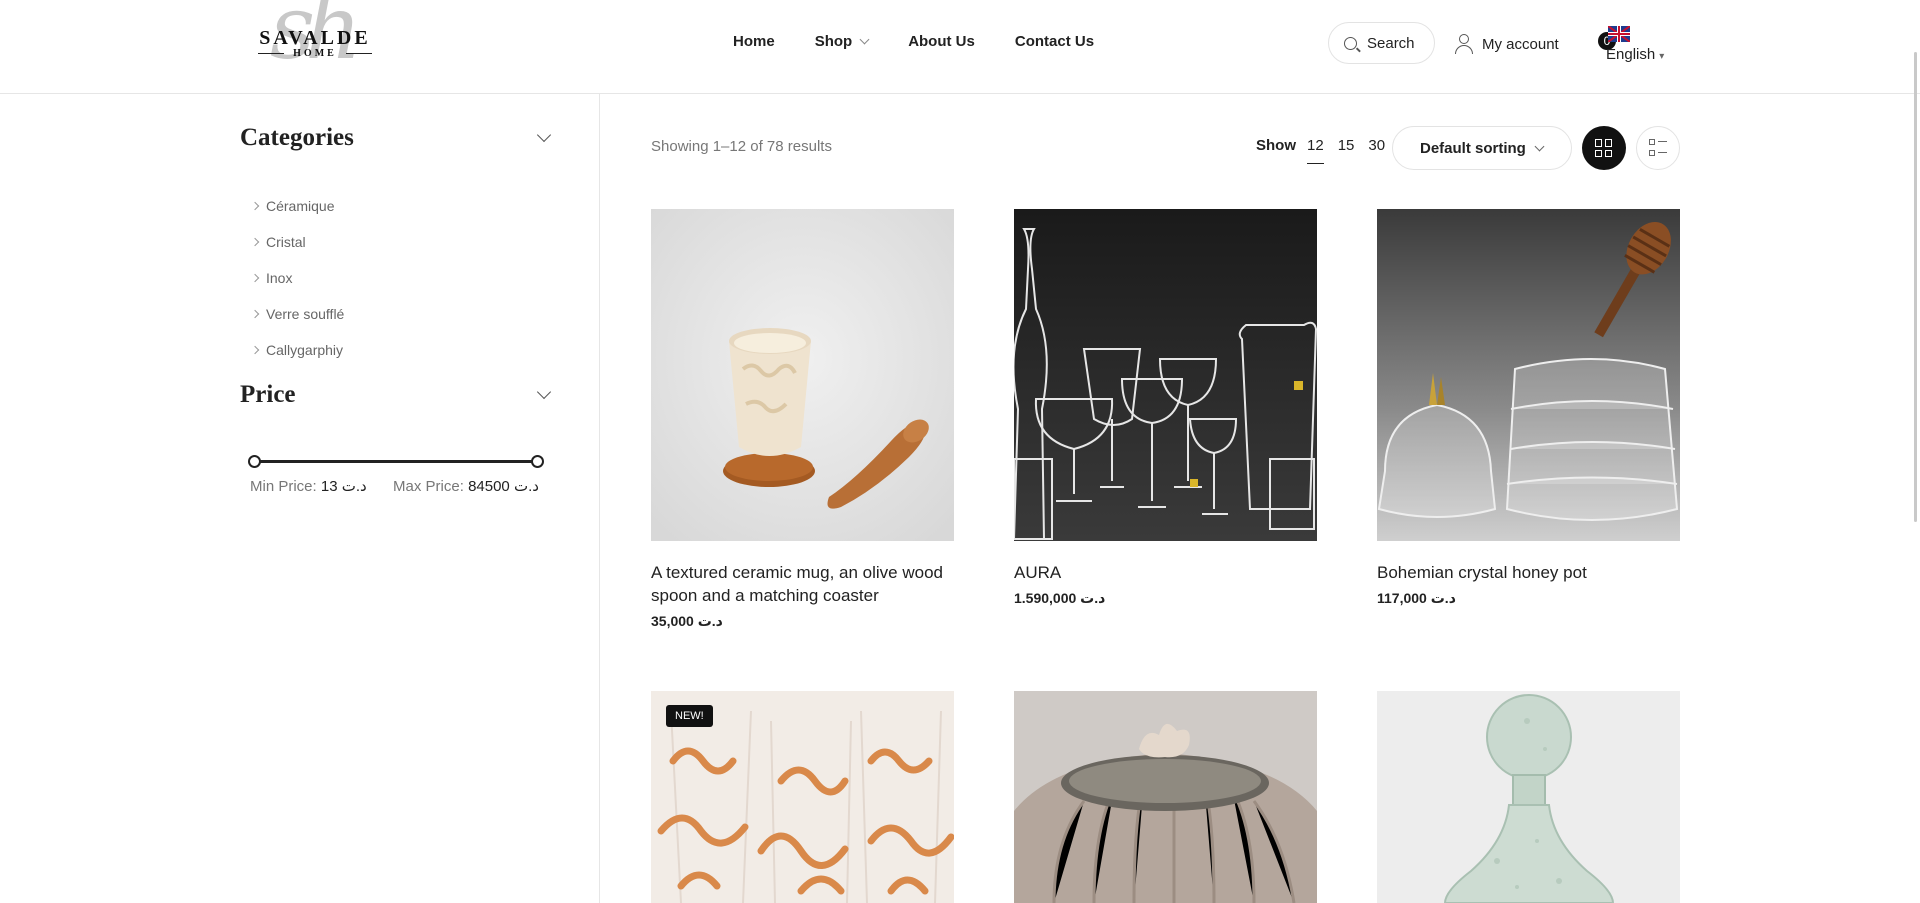 The image size is (1920, 903). I want to click on search-button: Search, so click(1381, 43).